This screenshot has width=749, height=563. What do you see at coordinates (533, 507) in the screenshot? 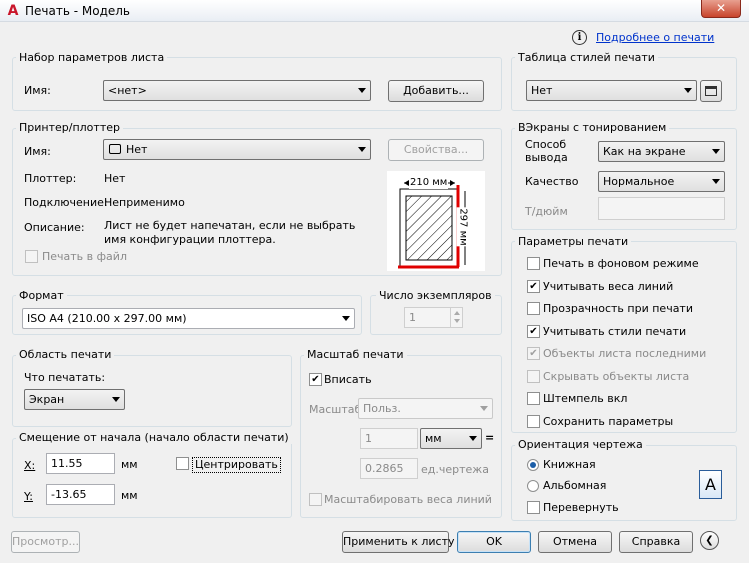
I see `upside-down-checkbox` at bounding box center [533, 507].